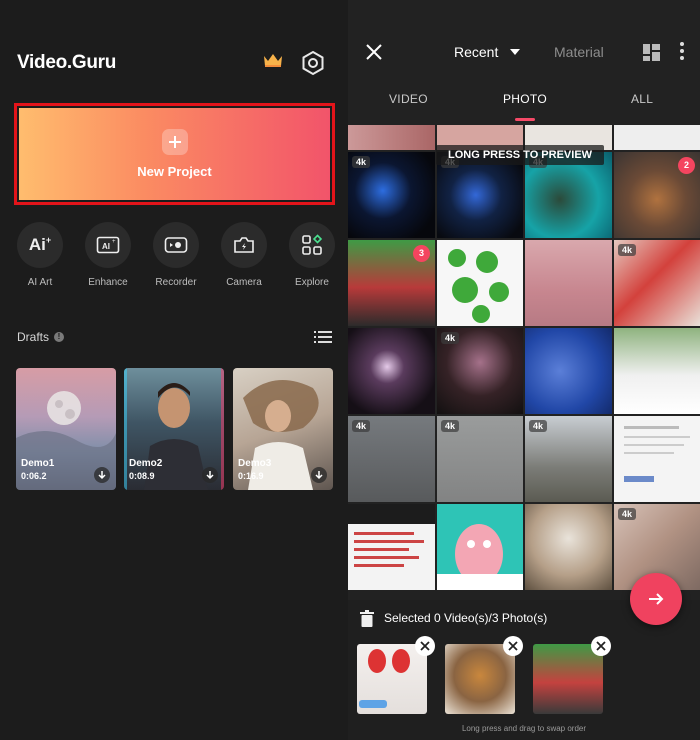 The height and width of the screenshot is (740, 700). I want to click on camera-icon, so click(244, 245).